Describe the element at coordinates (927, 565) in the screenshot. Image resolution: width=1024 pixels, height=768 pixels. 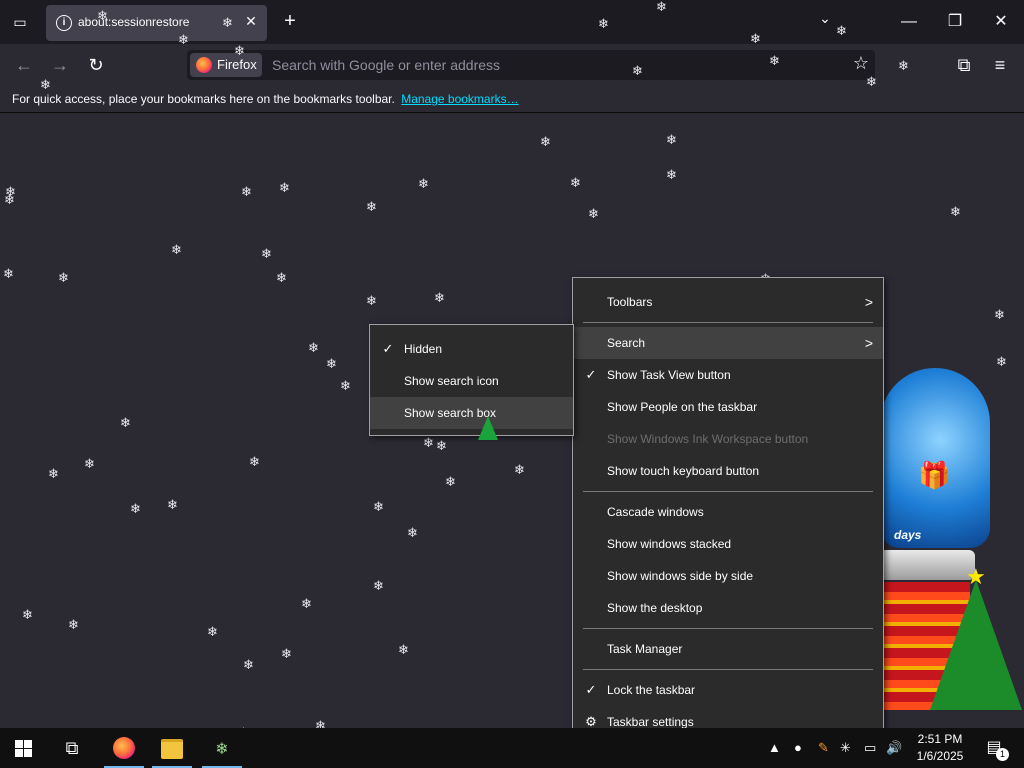
I see `snow-globe-base` at that location.